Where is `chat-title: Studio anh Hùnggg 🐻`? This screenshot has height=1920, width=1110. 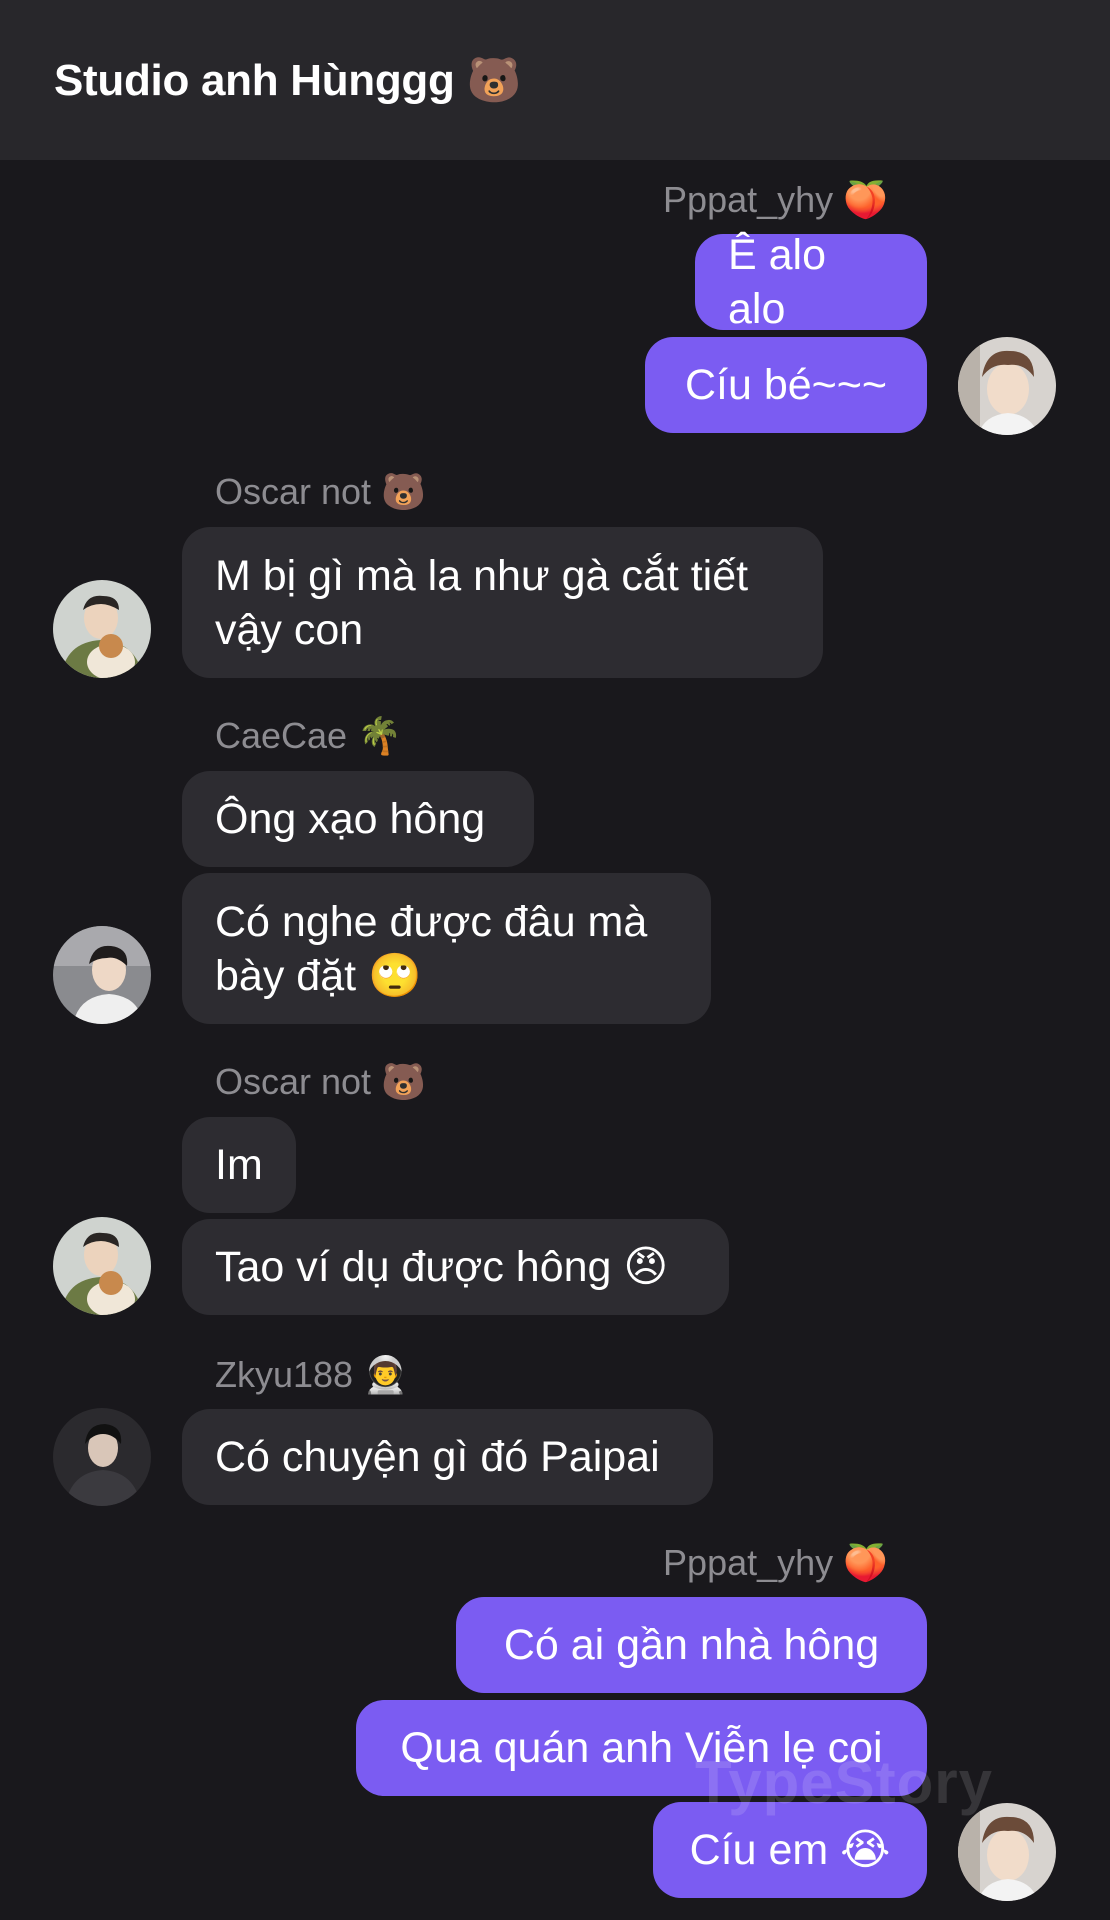 chat-title: Studio anh Hùnggg 🐻 is located at coordinates (287, 81).